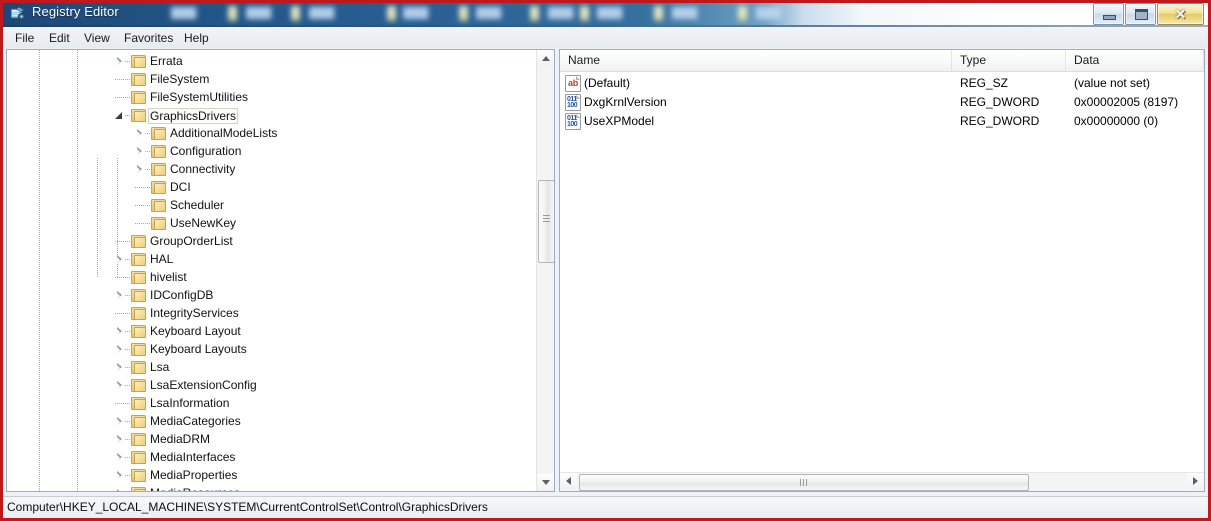  What do you see at coordinates (1108, 14) in the screenshot?
I see `minimize-button` at bounding box center [1108, 14].